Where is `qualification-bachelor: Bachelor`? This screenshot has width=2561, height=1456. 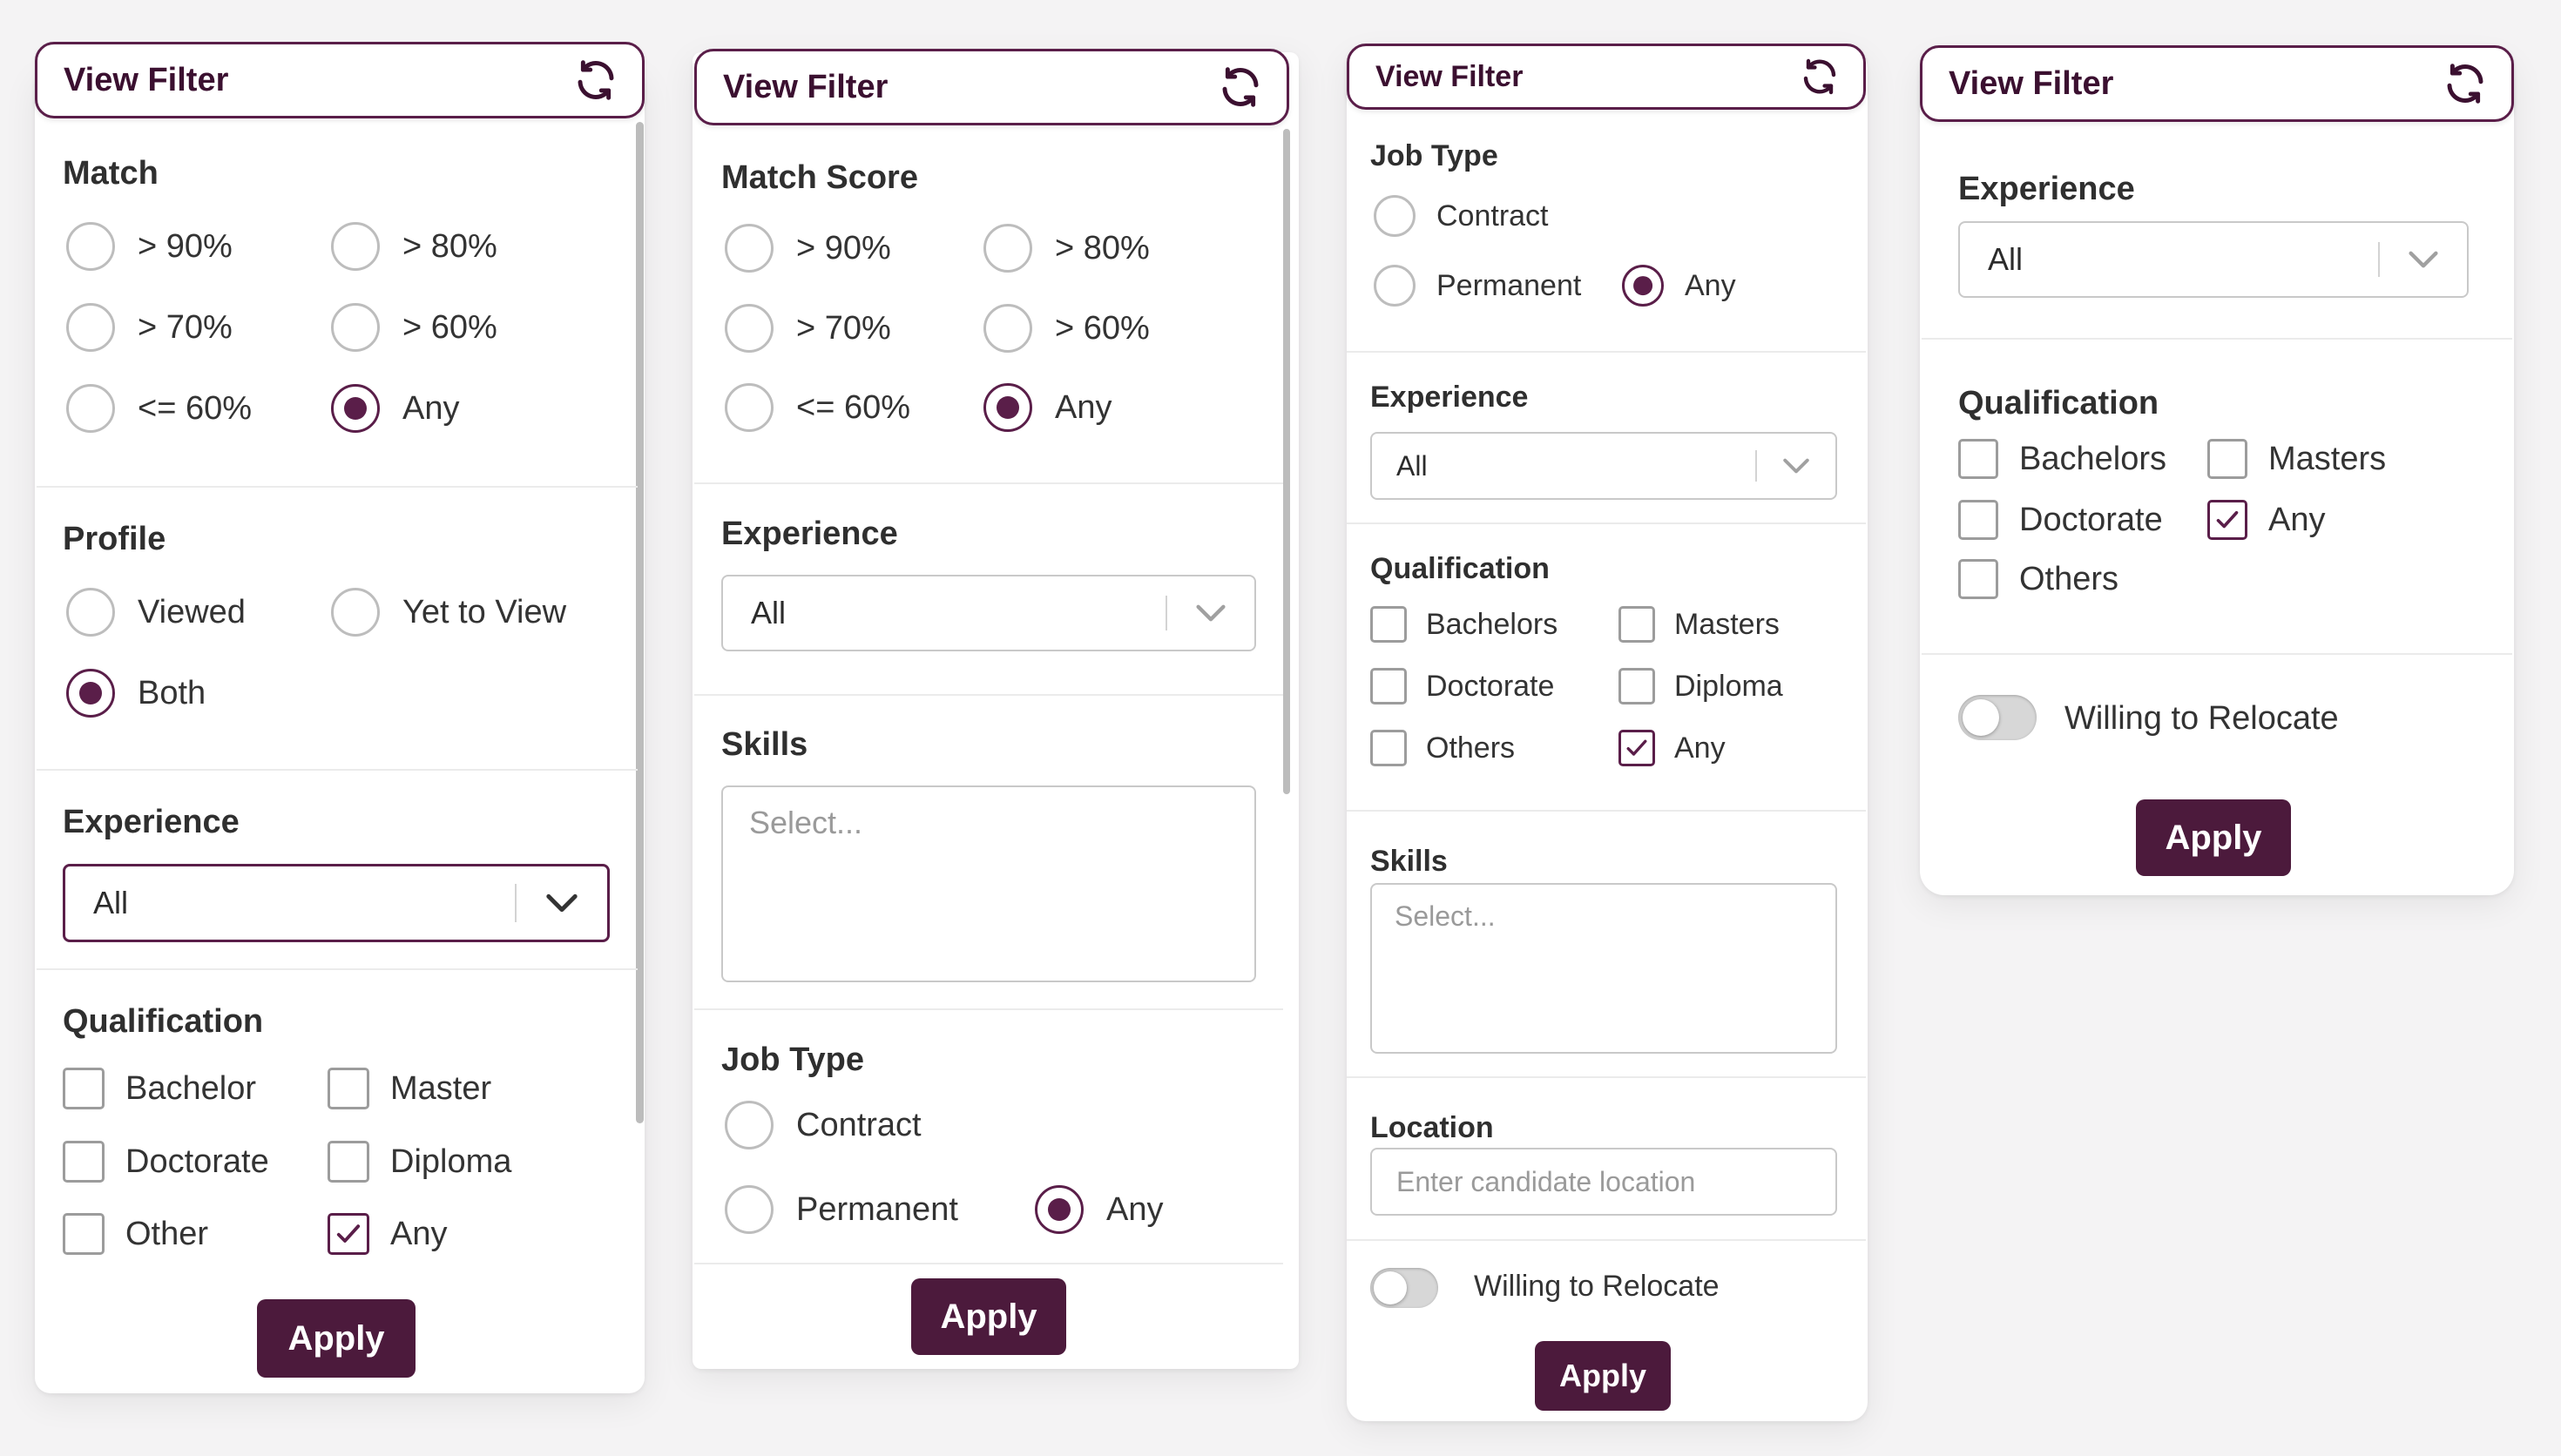
qualification-bachelor: Bachelor is located at coordinates (159, 1088).